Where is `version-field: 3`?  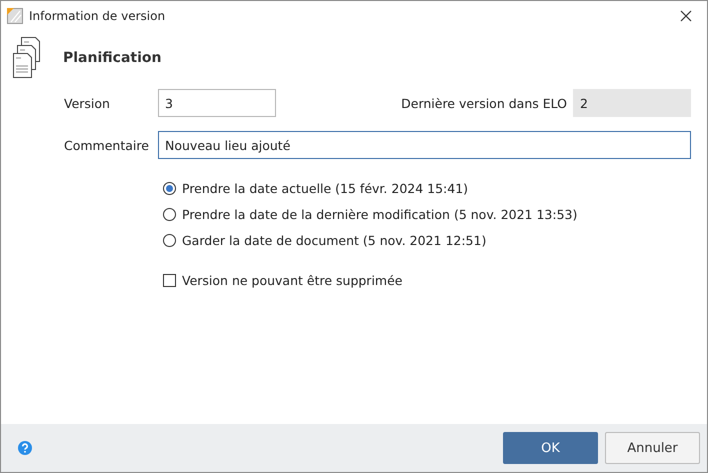
version-field: 3 is located at coordinates (217, 103).